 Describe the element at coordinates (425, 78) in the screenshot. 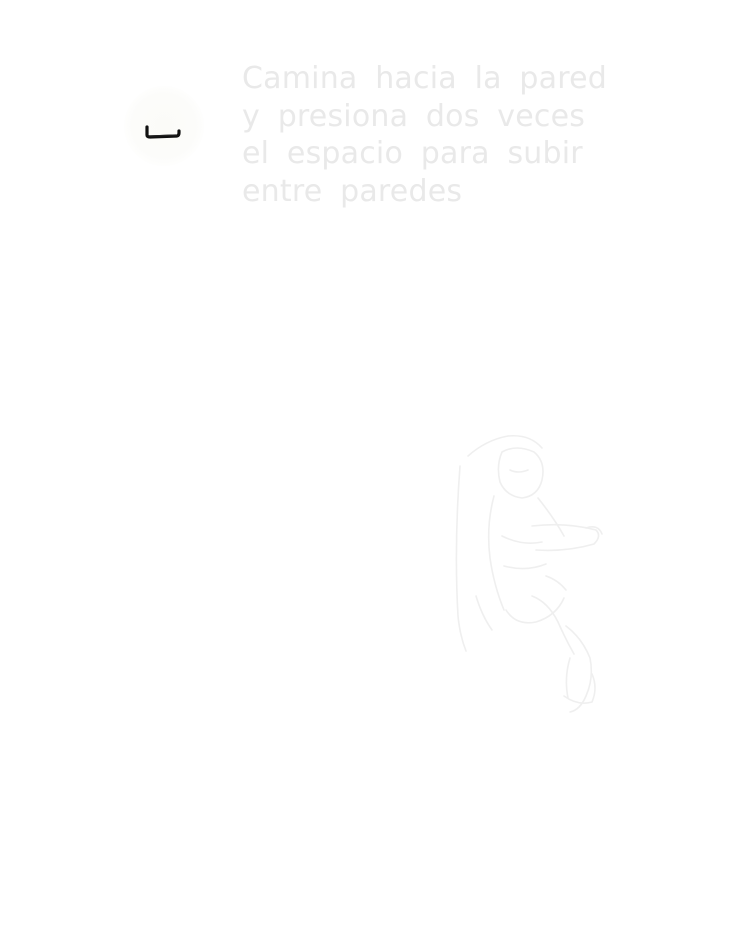

I see `instruction-line: Camina hacia la pared` at that location.